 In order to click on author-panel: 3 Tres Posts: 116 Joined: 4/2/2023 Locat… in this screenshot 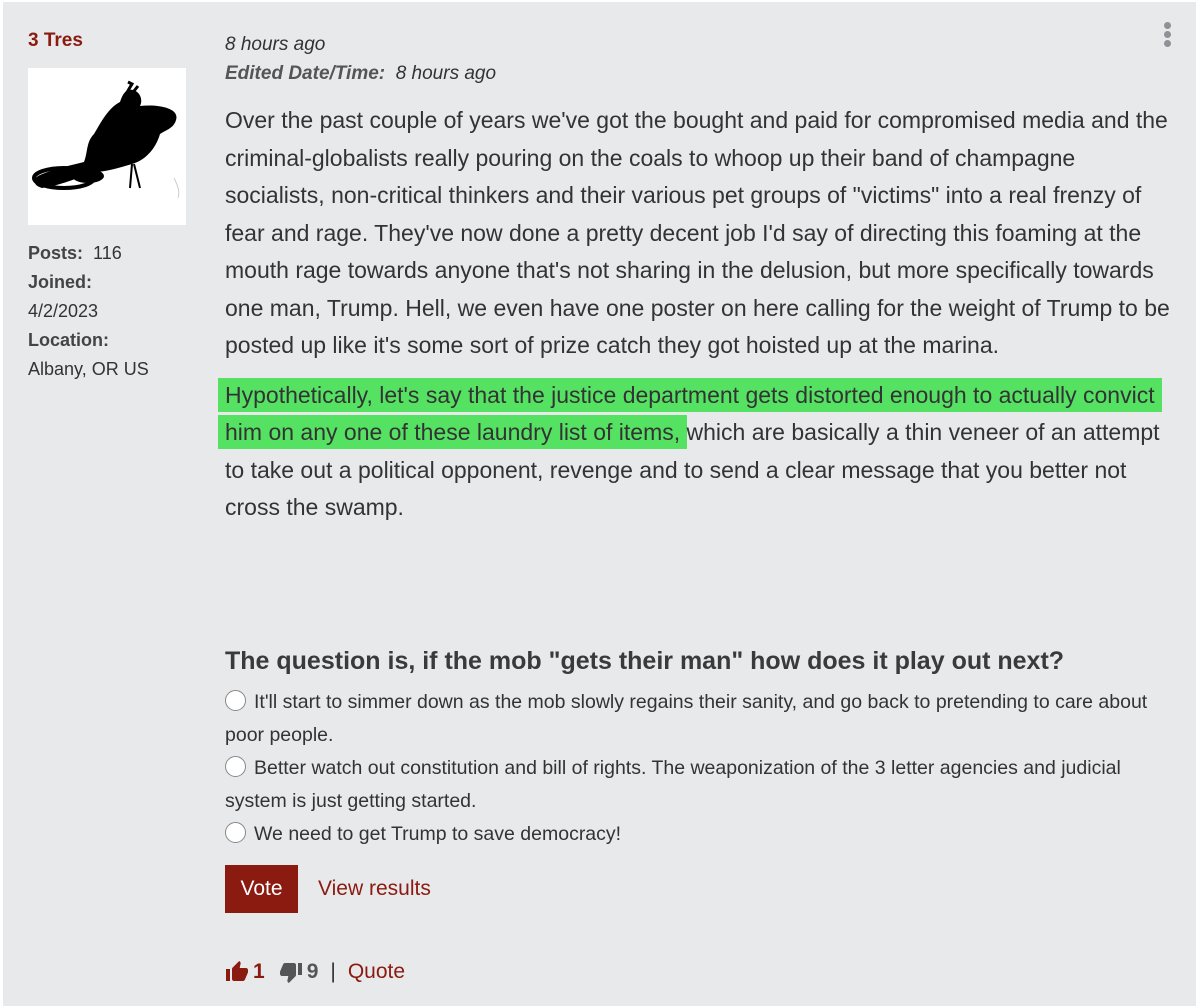, I will do `click(113, 207)`.